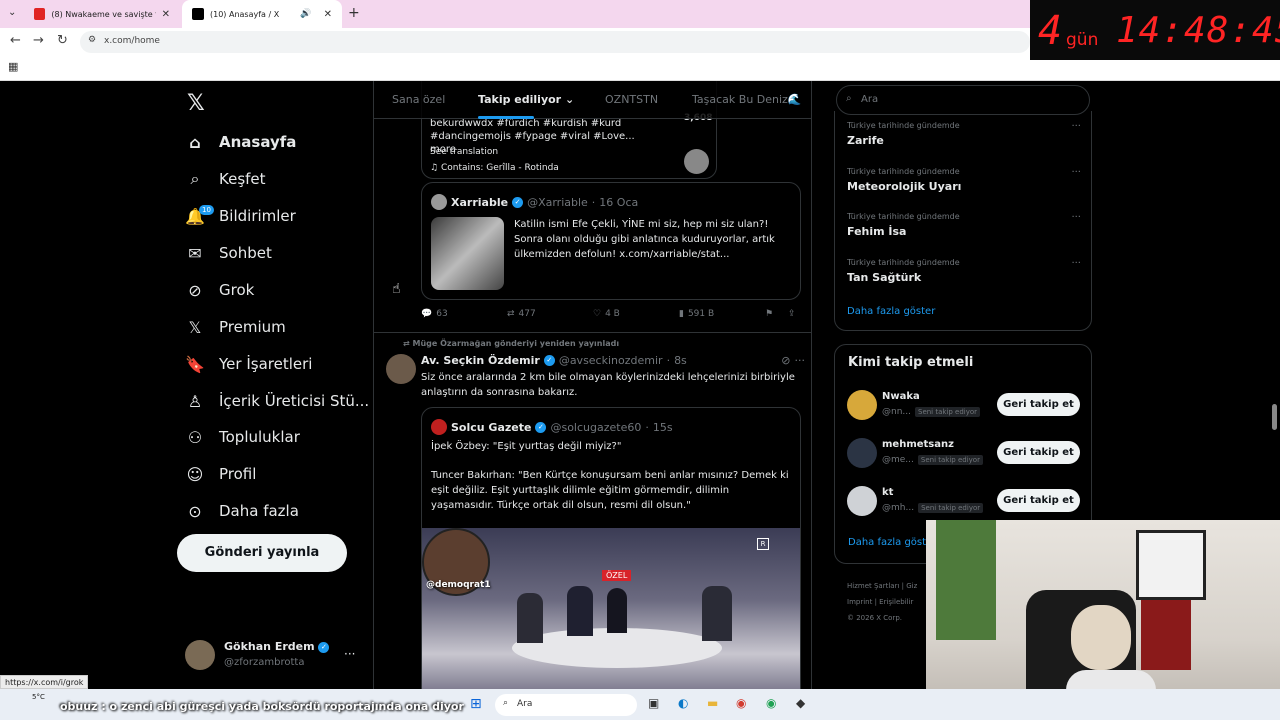 Image resolution: width=1280 pixels, height=720 pixels. Describe the element at coordinates (896, 602) in the screenshot. I see `accessibility-link: Erişilebilir` at that location.